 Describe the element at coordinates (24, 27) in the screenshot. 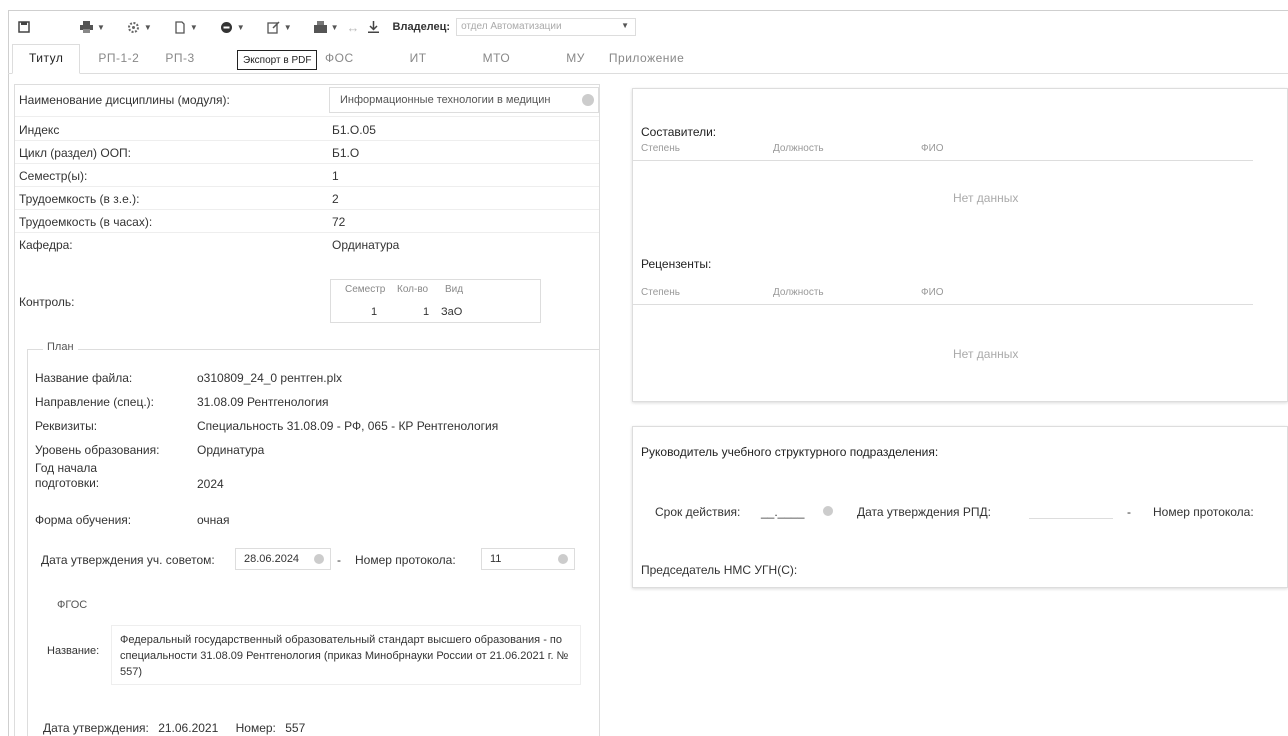

I see `save-icon` at that location.